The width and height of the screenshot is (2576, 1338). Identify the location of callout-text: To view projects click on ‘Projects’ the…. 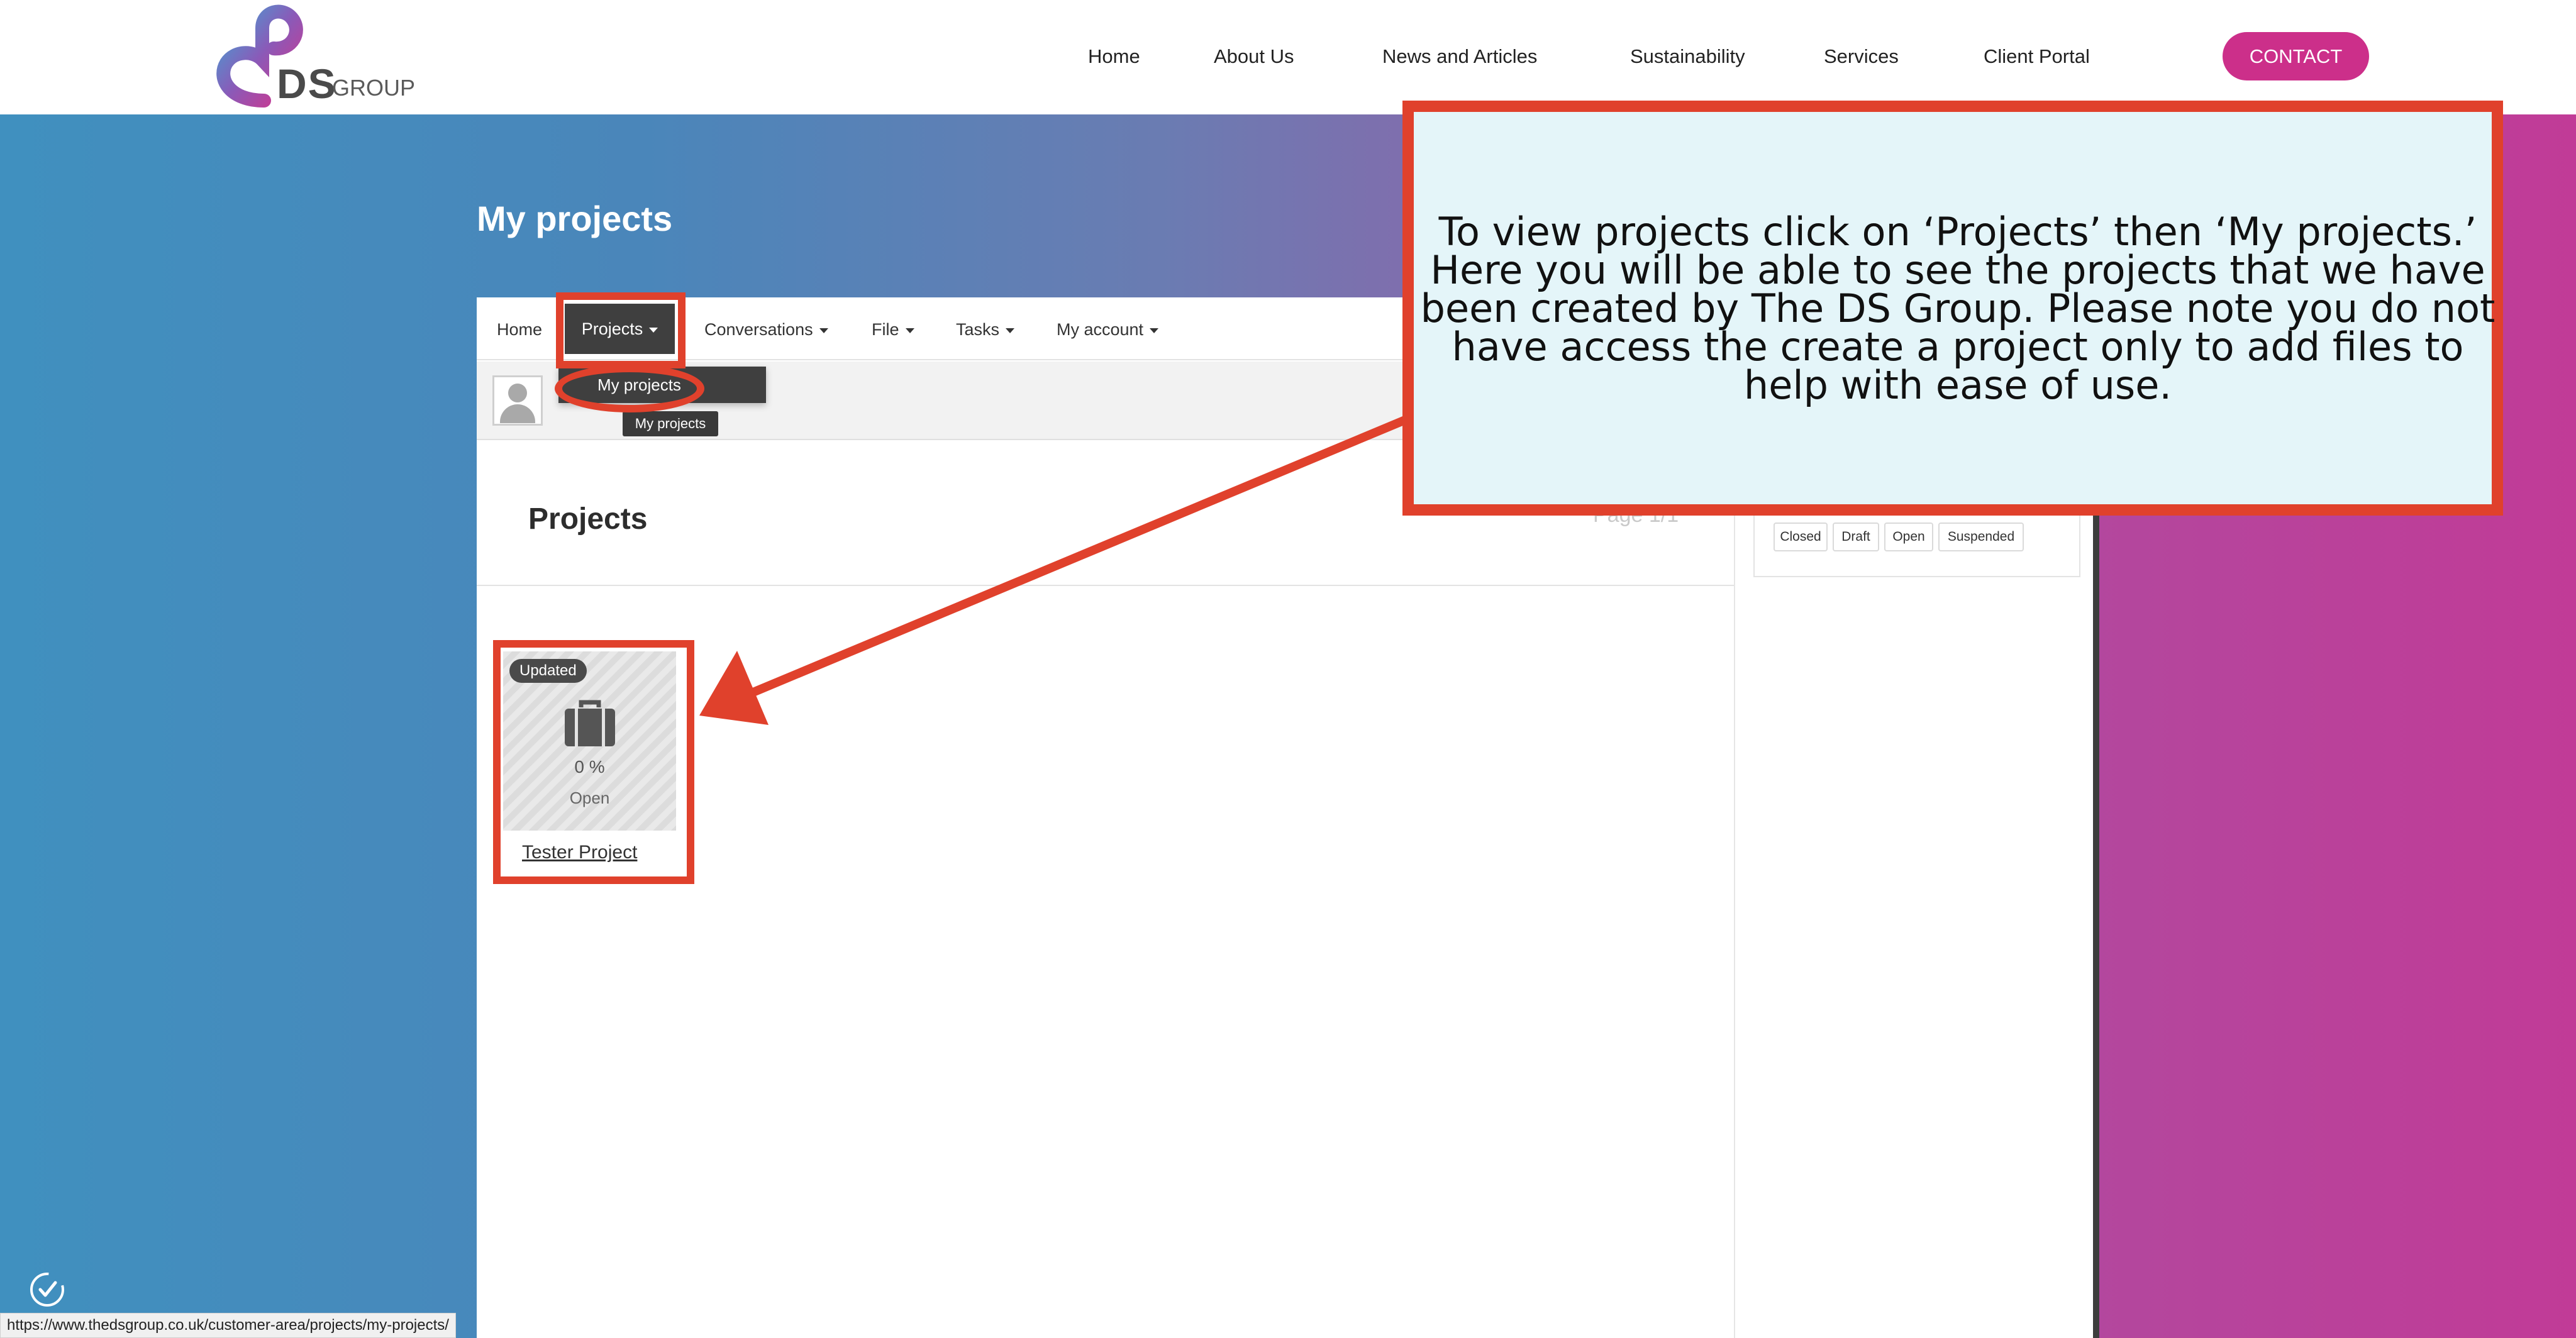
(1958, 309).